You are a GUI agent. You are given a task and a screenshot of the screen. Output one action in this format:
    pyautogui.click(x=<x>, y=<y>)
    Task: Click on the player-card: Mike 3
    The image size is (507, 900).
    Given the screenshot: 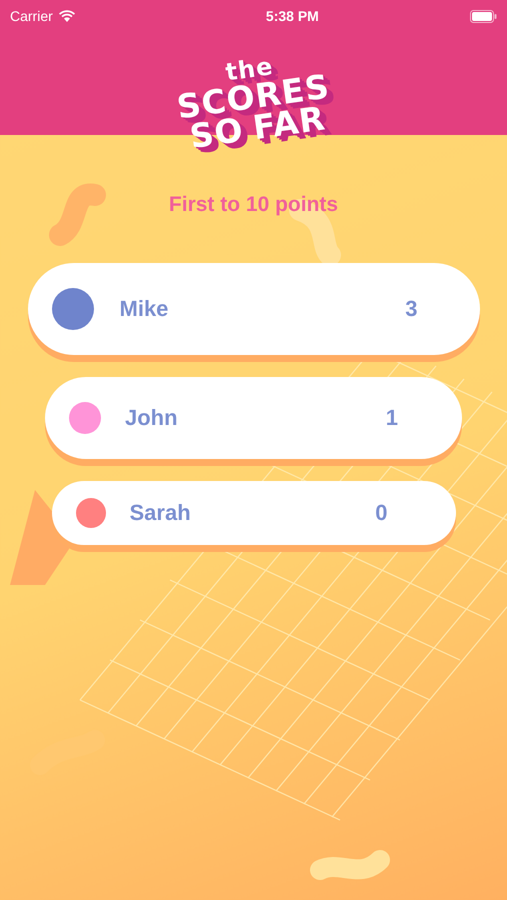 What is the action you would take?
    pyautogui.click(x=254, y=309)
    